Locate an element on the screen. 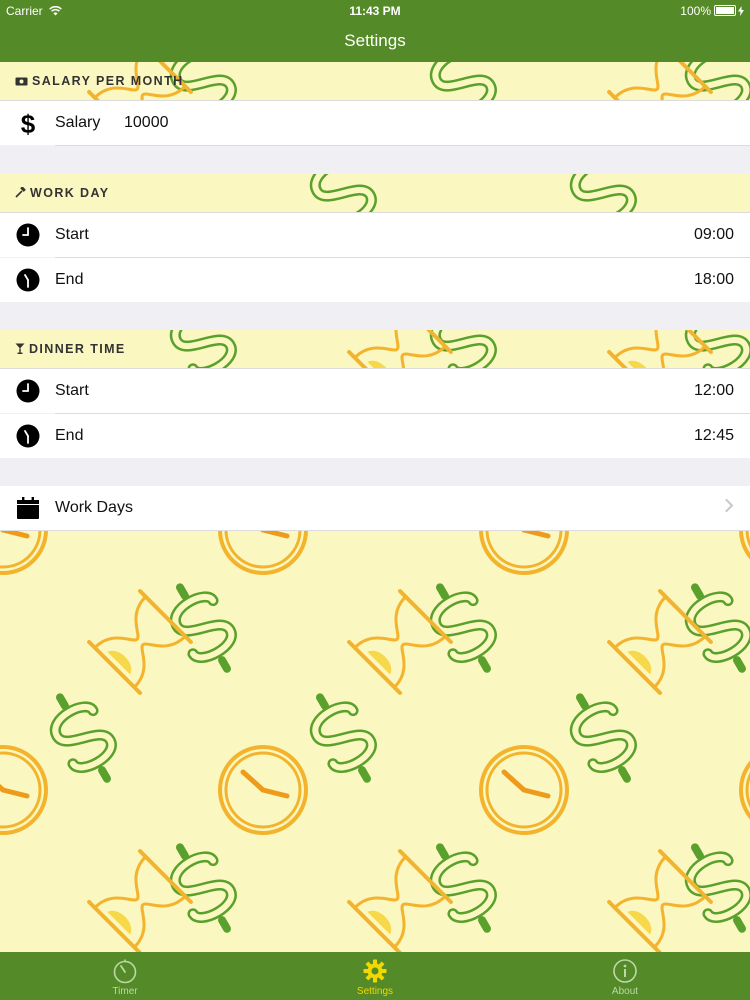 The width and height of the screenshot is (750, 1000). tab-about: About is located at coordinates (625, 976).